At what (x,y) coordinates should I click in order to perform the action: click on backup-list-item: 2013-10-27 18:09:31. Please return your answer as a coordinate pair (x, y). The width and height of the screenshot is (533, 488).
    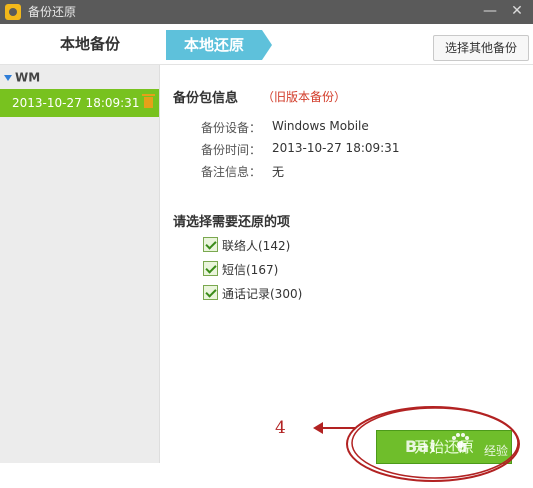
    Looking at the image, I should click on (79, 103).